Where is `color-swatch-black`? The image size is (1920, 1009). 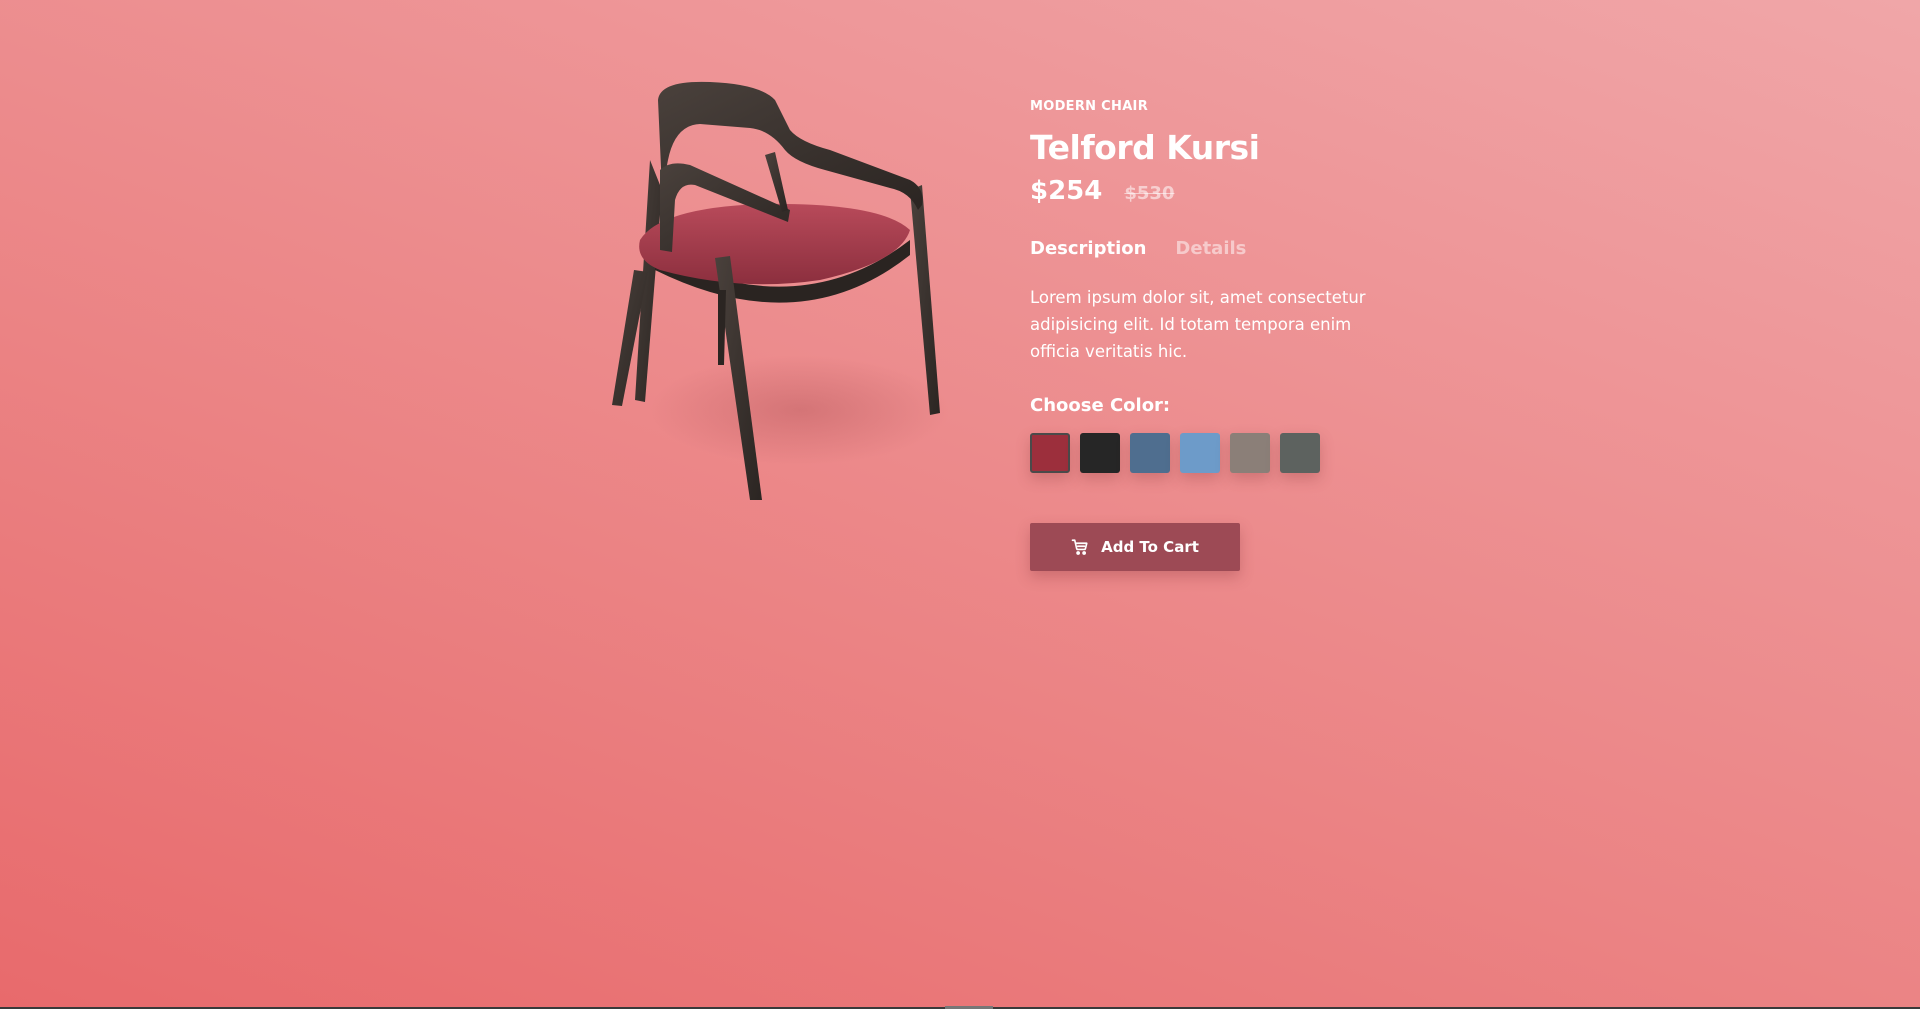
color-swatch-black is located at coordinates (1100, 453).